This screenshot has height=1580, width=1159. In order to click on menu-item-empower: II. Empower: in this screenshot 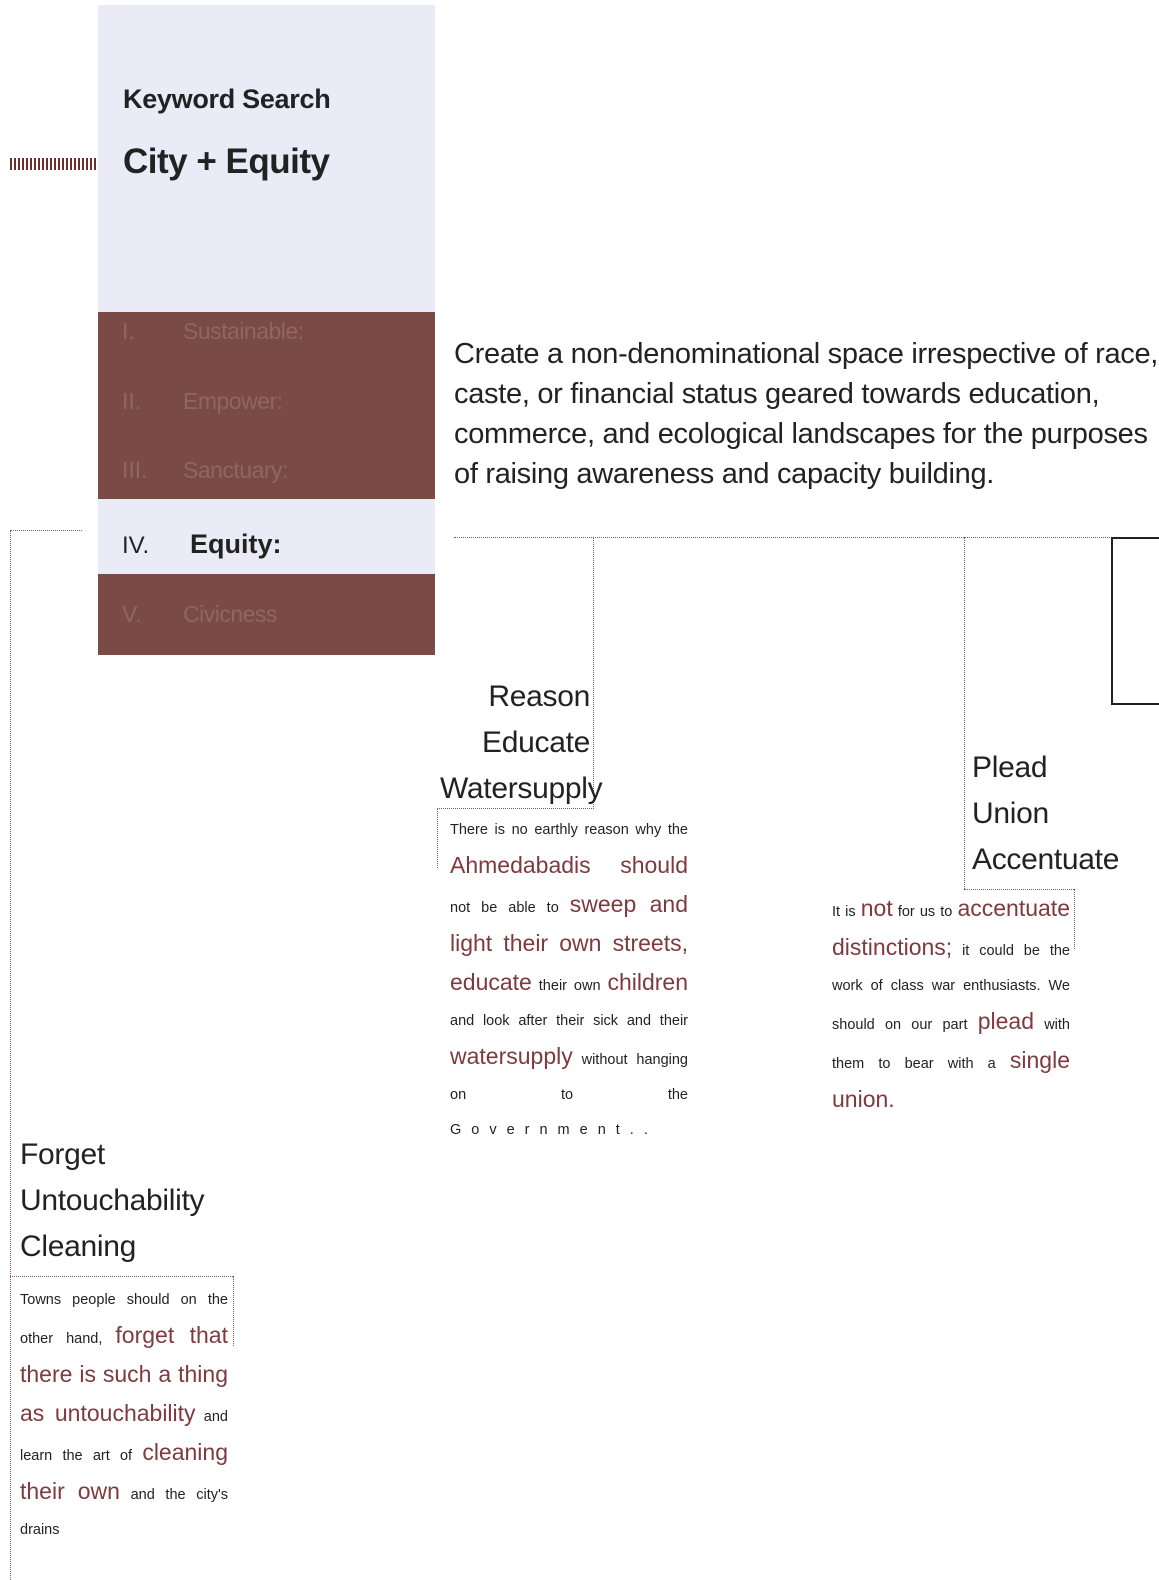, I will do `click(266, 403)`.